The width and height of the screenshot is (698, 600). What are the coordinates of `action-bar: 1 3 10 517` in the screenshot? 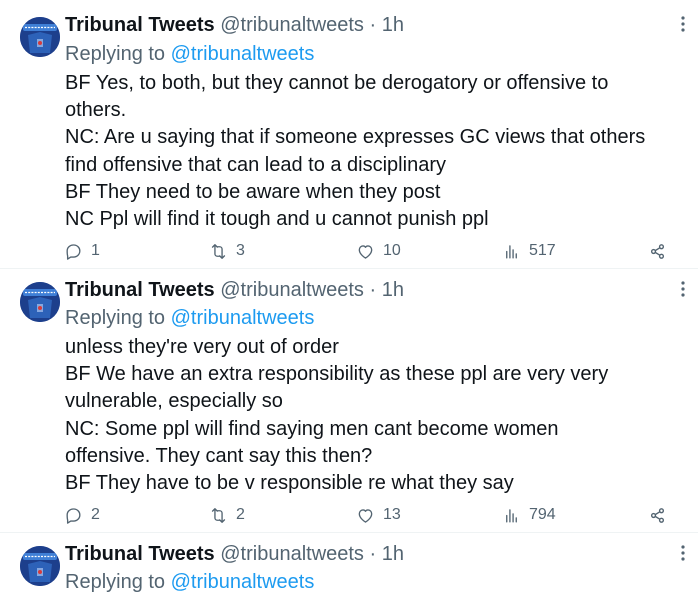 It's located at (349, 251).